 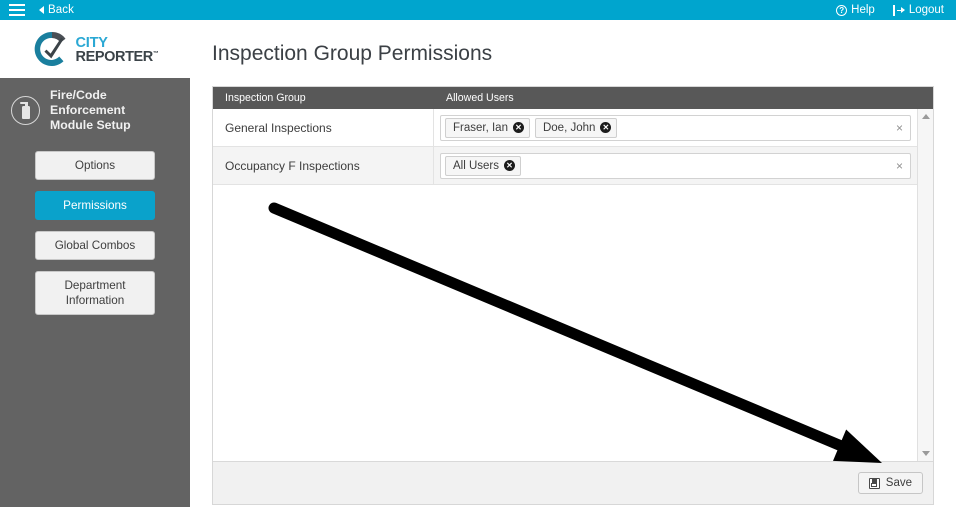 I want to click on cell-allowed-users: Fraser, Ian ✕ Doe, John ✕ ×, so click(x=675, y=128).